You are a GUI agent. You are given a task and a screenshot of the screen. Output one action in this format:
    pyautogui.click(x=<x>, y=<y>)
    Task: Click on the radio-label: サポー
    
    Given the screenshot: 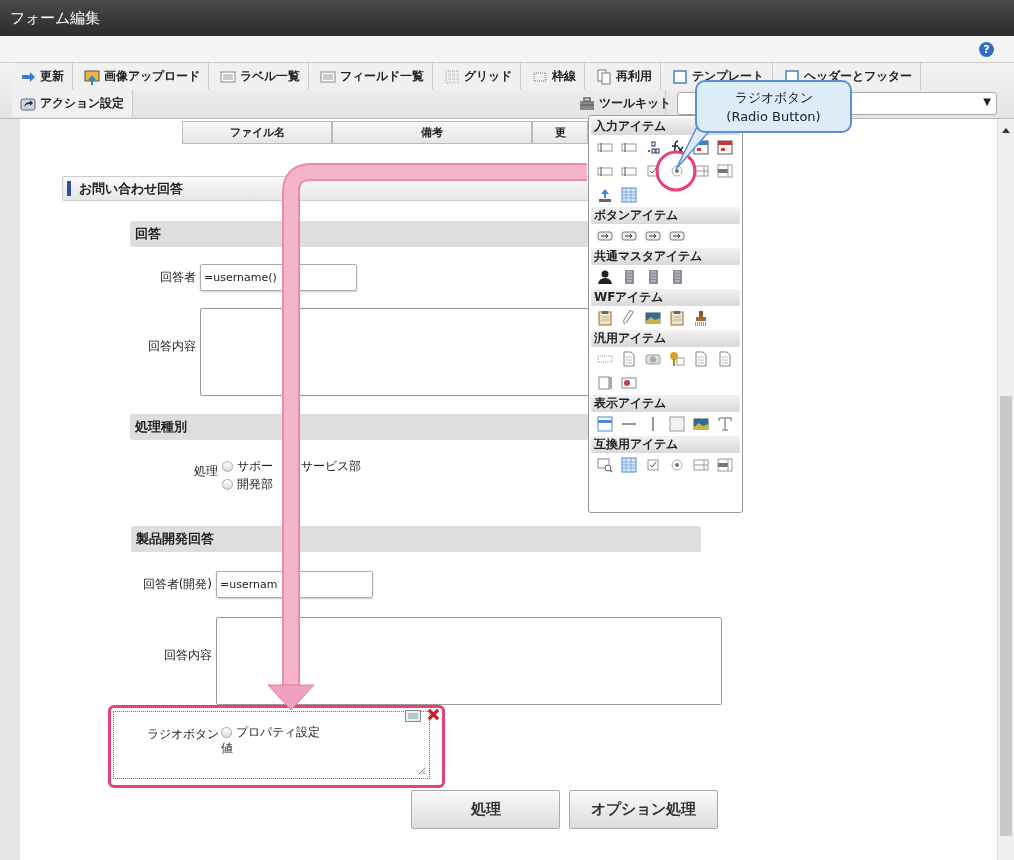 What is the action you would take?
    pyautogui.click(x=255, y=466)
    